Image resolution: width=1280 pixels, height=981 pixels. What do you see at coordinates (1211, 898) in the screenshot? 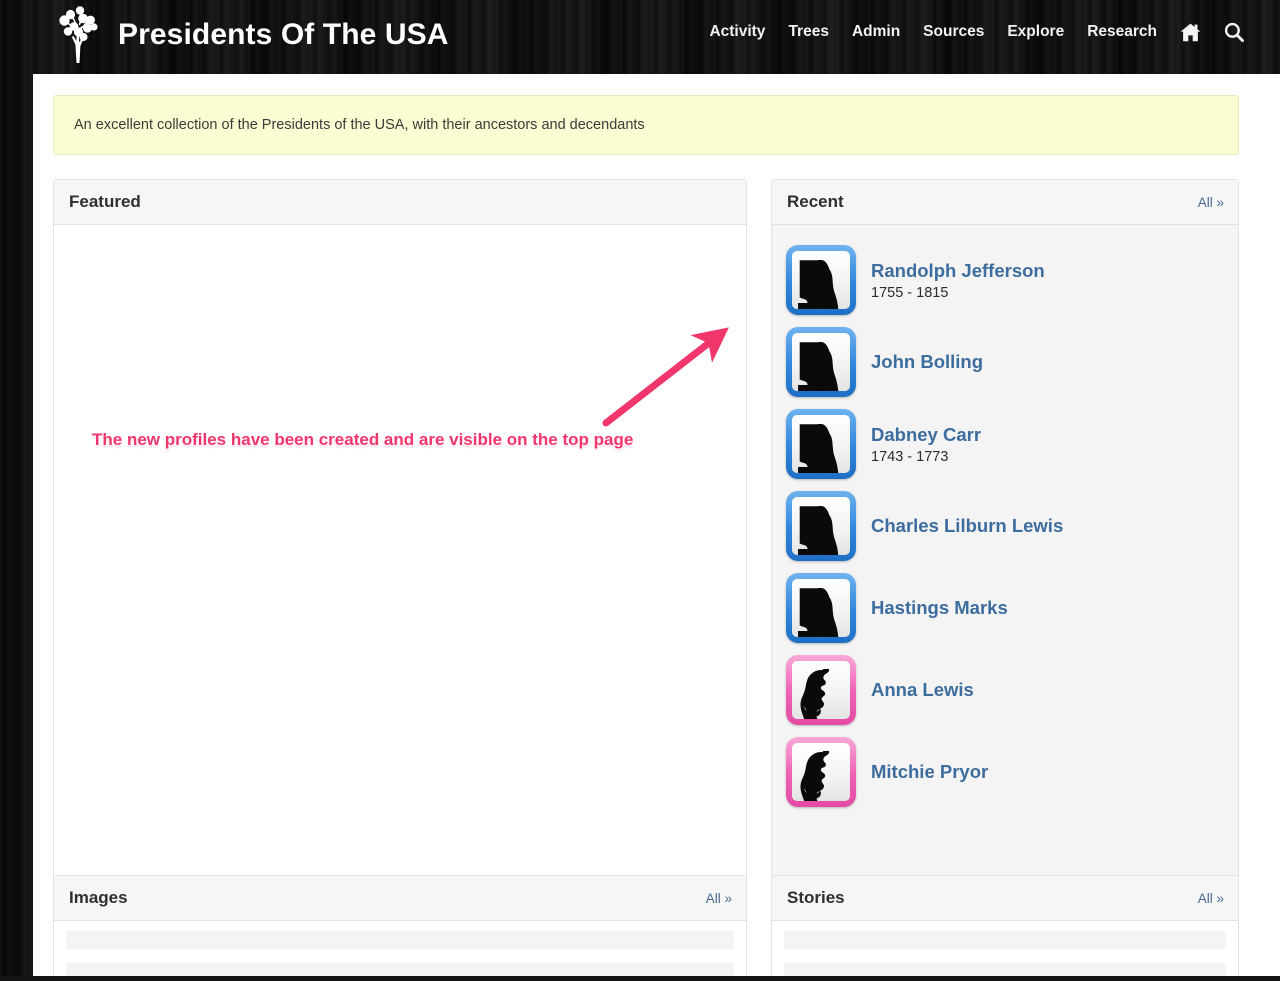
I see `stories-all-link: All »` at bounding box center [1211, 898].